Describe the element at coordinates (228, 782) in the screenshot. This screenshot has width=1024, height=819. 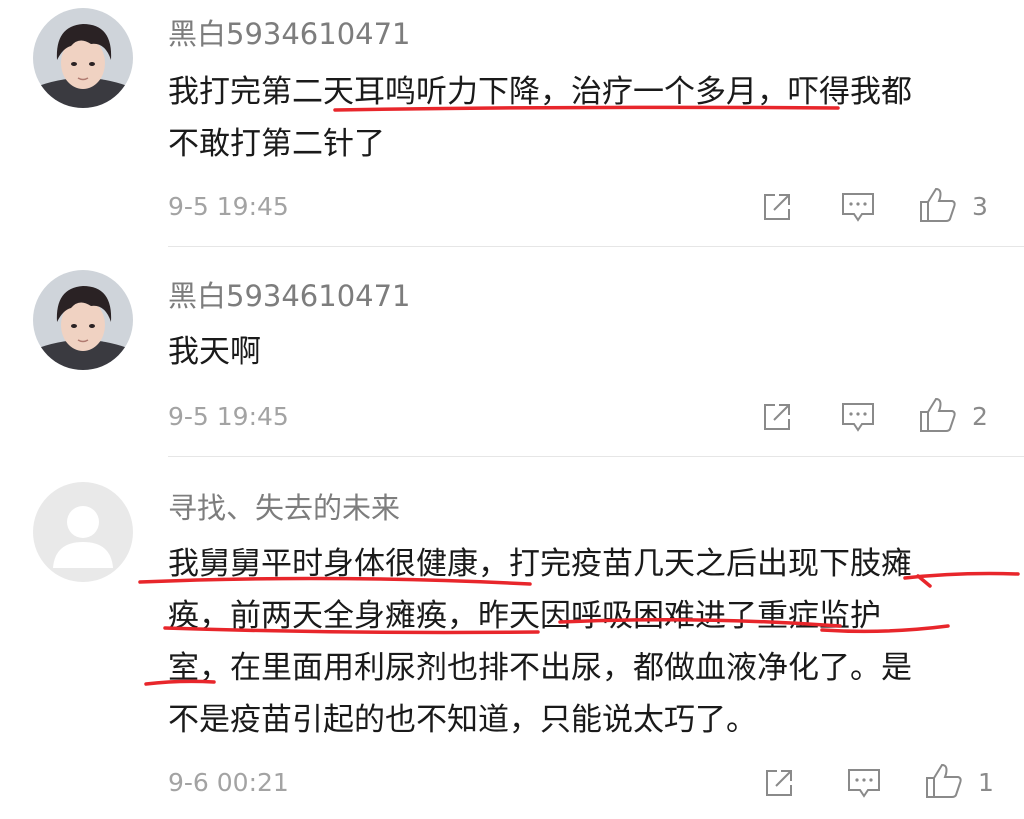
I see `timestamp: 9-6 00:21` at that location.